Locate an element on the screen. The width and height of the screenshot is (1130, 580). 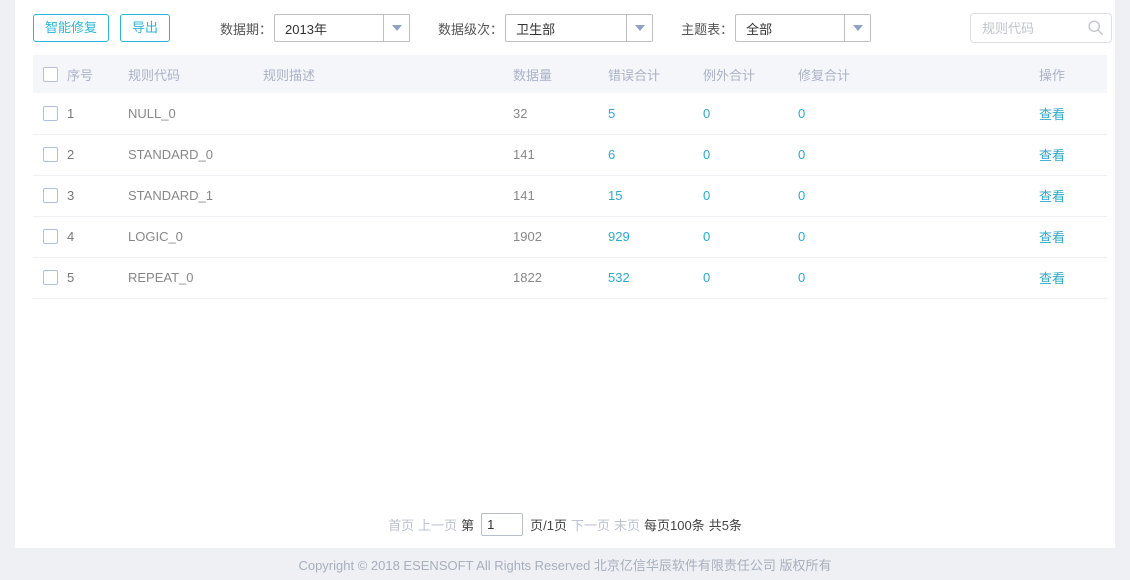
row-seq-cell: 2 is located at coordinates (80, 154).